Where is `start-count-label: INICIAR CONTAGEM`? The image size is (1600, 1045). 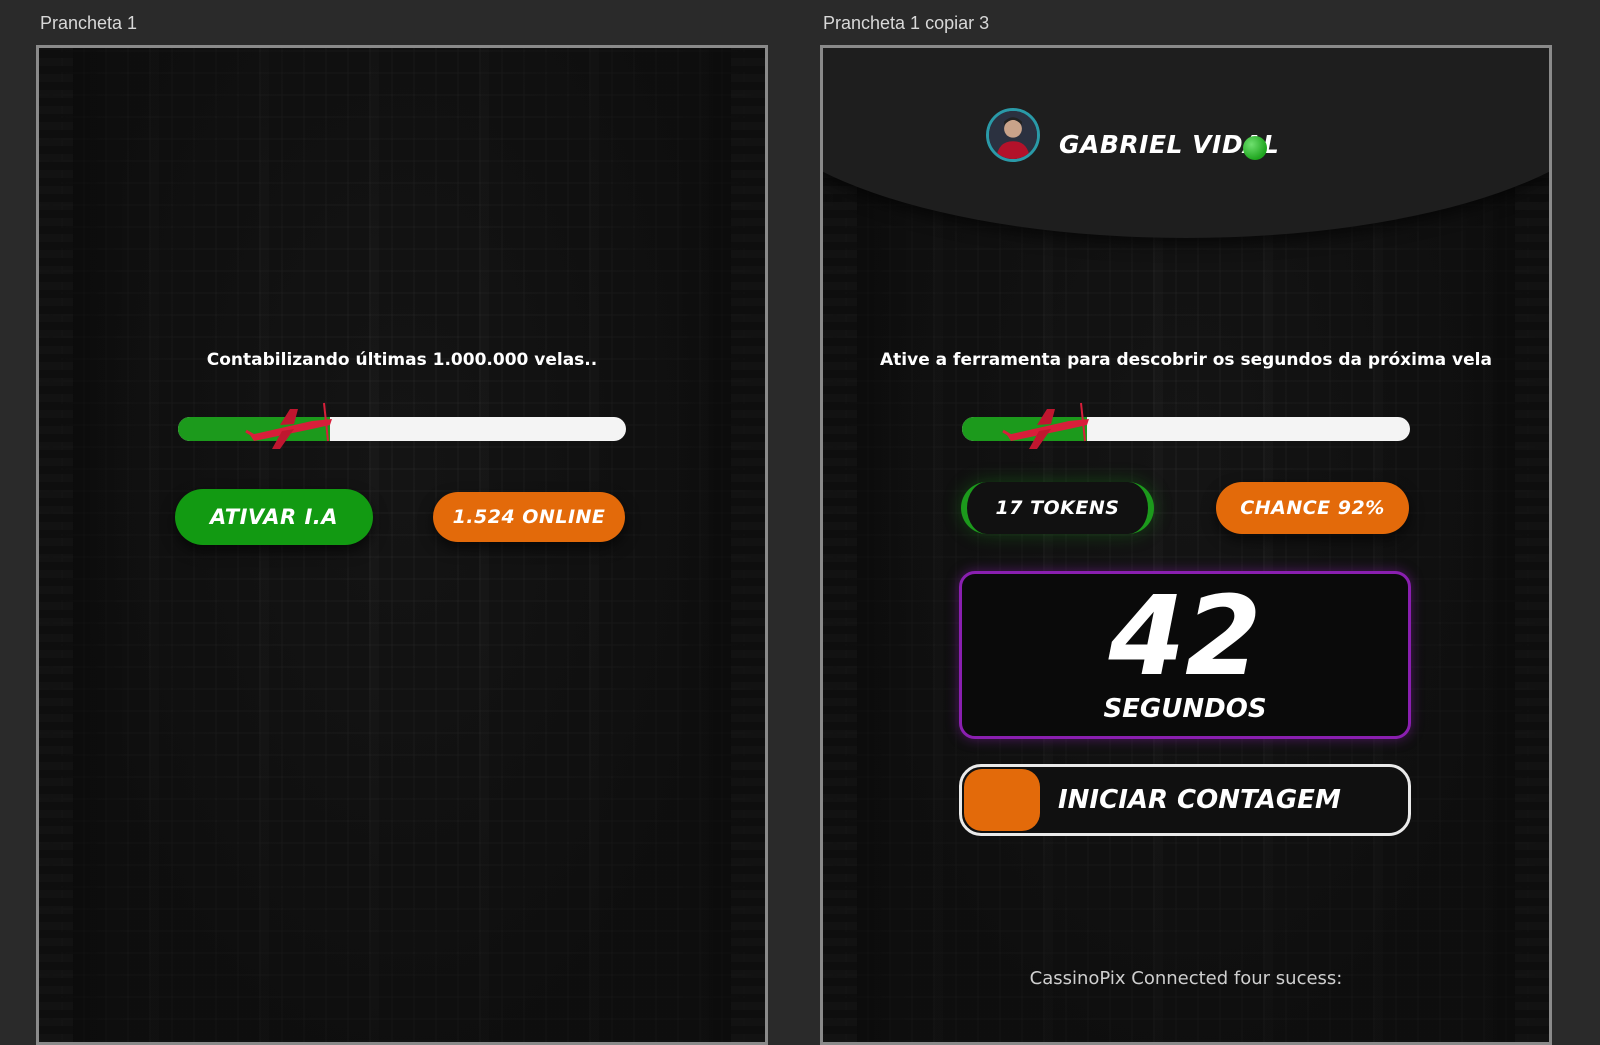 start-count-label: INICIAR CONTAGEM is located at coordinates (1199, 800).